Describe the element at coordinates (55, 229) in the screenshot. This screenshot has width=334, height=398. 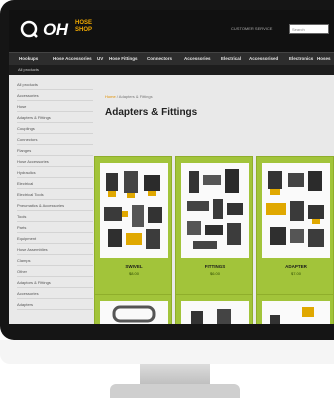
I see `sidebar-item: Parts` at that location.